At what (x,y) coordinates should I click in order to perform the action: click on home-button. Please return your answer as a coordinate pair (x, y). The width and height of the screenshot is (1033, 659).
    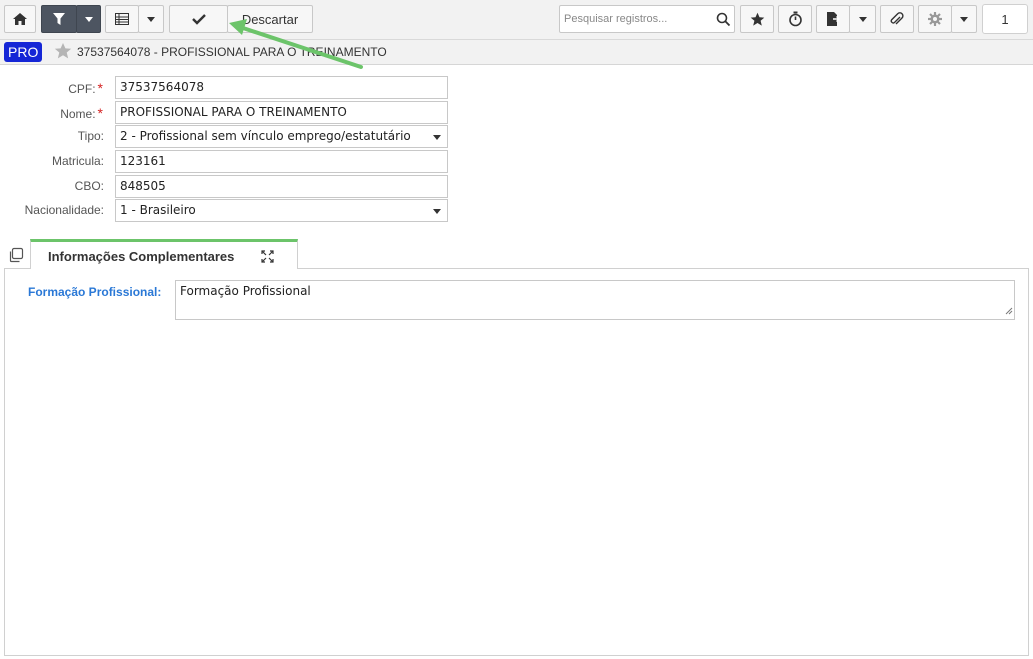
    Looking at the image, I should click on (20, 19).